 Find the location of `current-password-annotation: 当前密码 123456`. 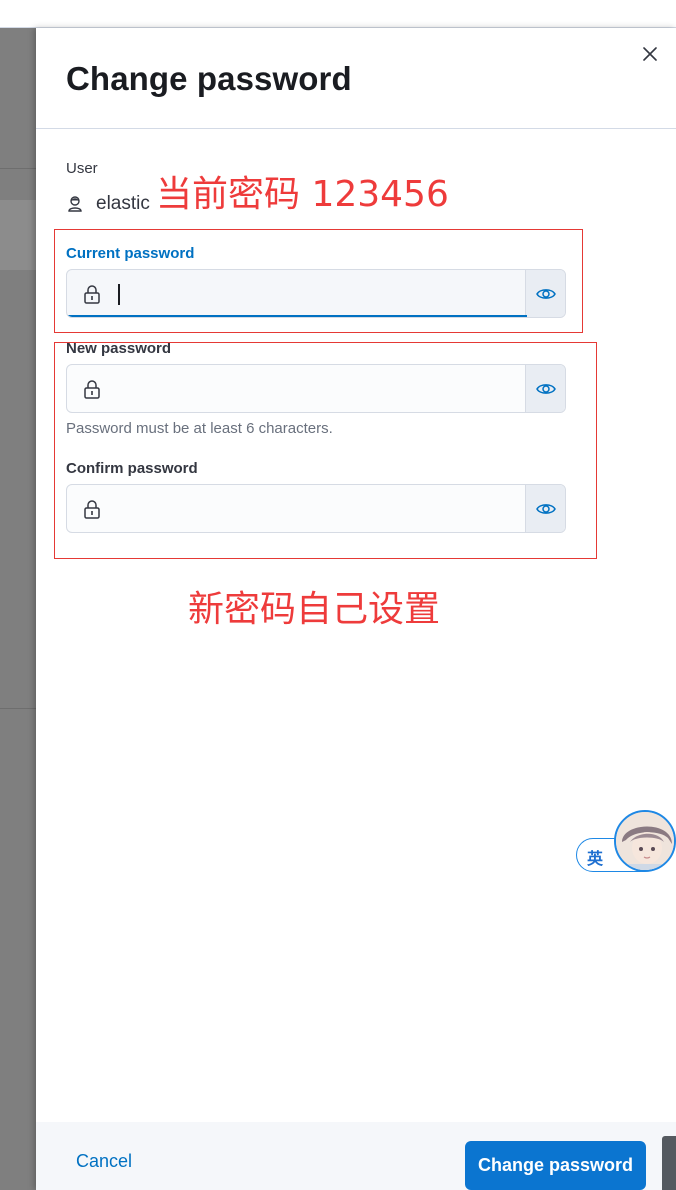

current-password-annotation: 当前密码 123456 is located at coordinates (302, 194).